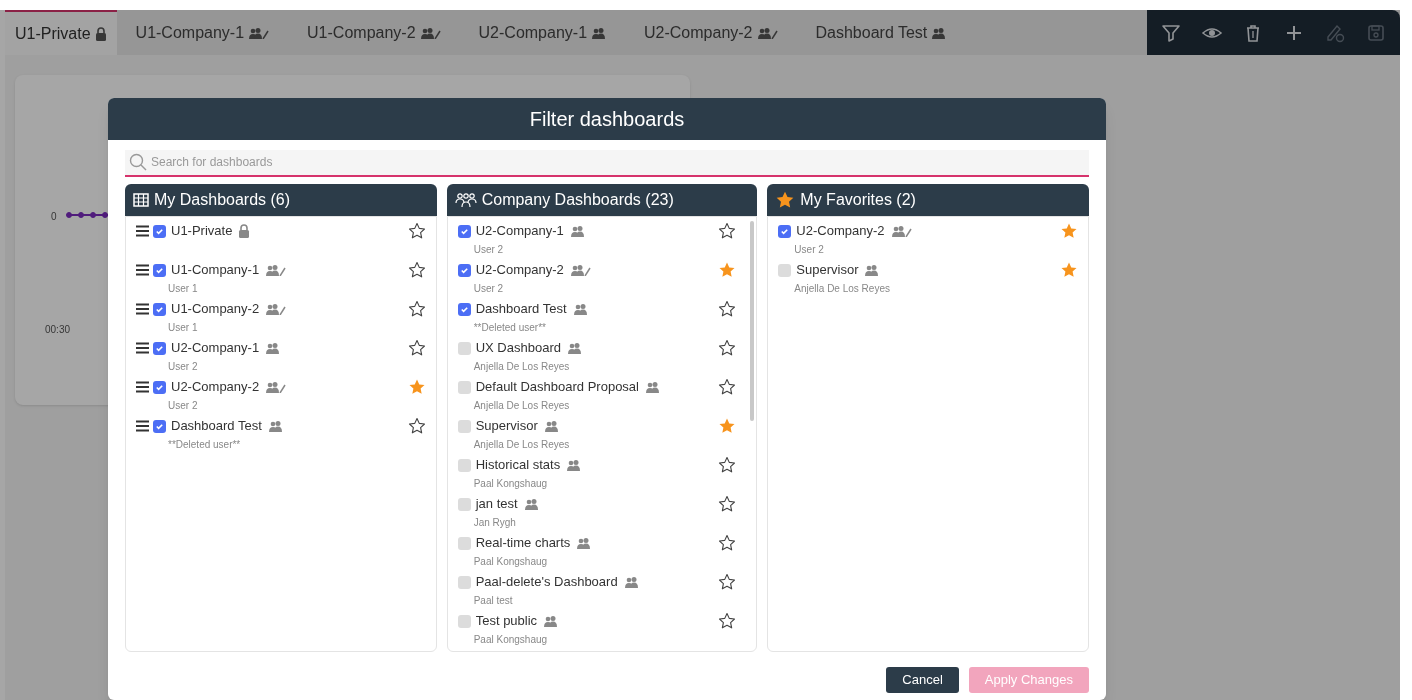  What do you see at coordinates (542, 32) in the screenshot?
I see `dashboard-tab: U2-Company-1` at bounding box center [542, 32].